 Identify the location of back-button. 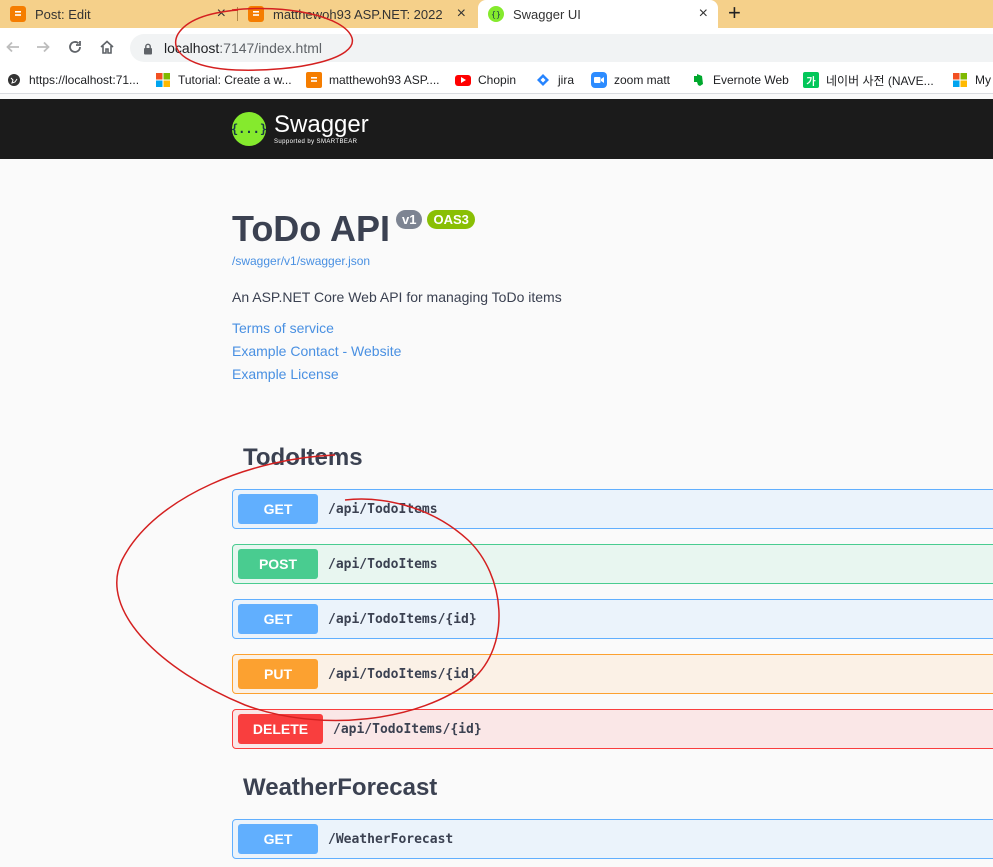
(13, 47).